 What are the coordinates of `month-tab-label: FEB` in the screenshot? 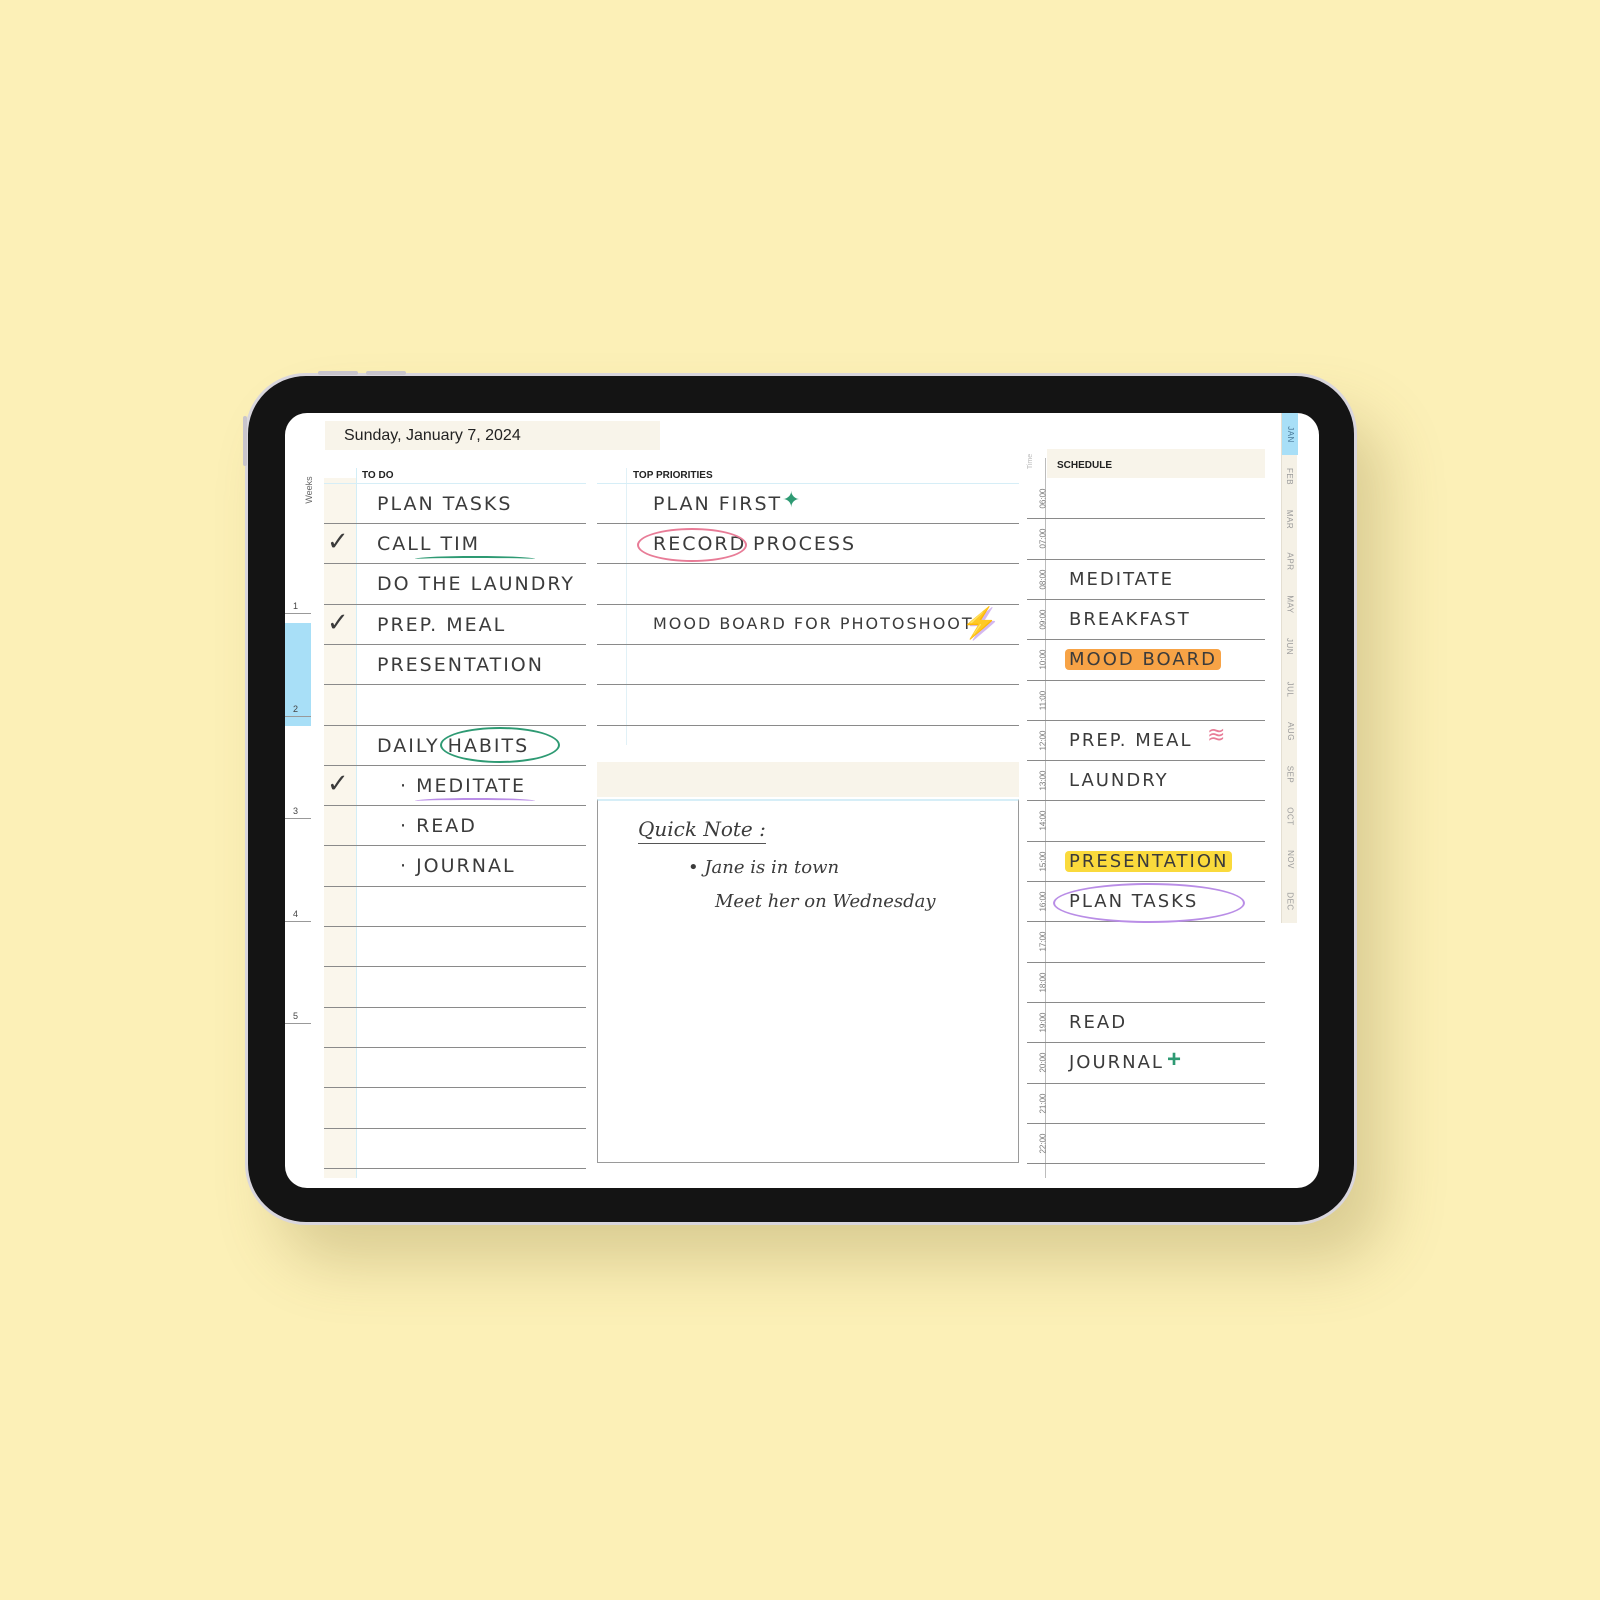 It's located at (1290, 476).